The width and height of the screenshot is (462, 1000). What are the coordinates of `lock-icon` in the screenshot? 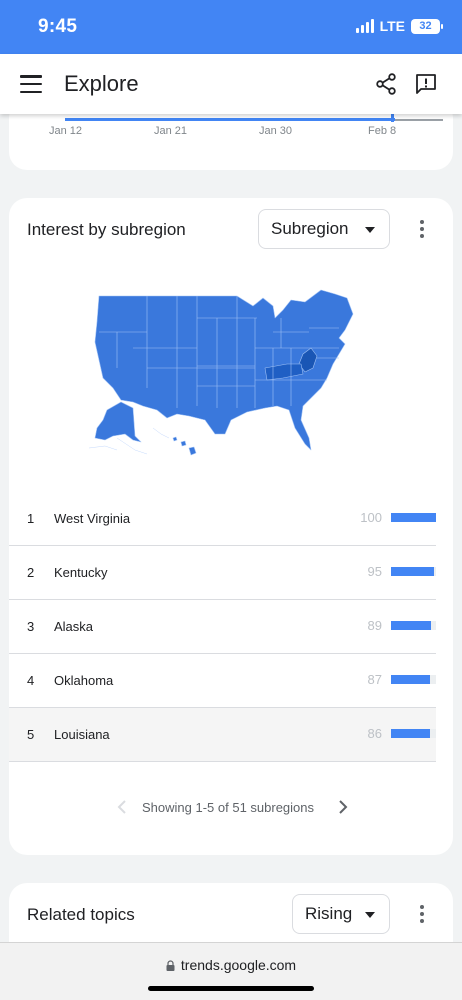 It's located at (170, 965).